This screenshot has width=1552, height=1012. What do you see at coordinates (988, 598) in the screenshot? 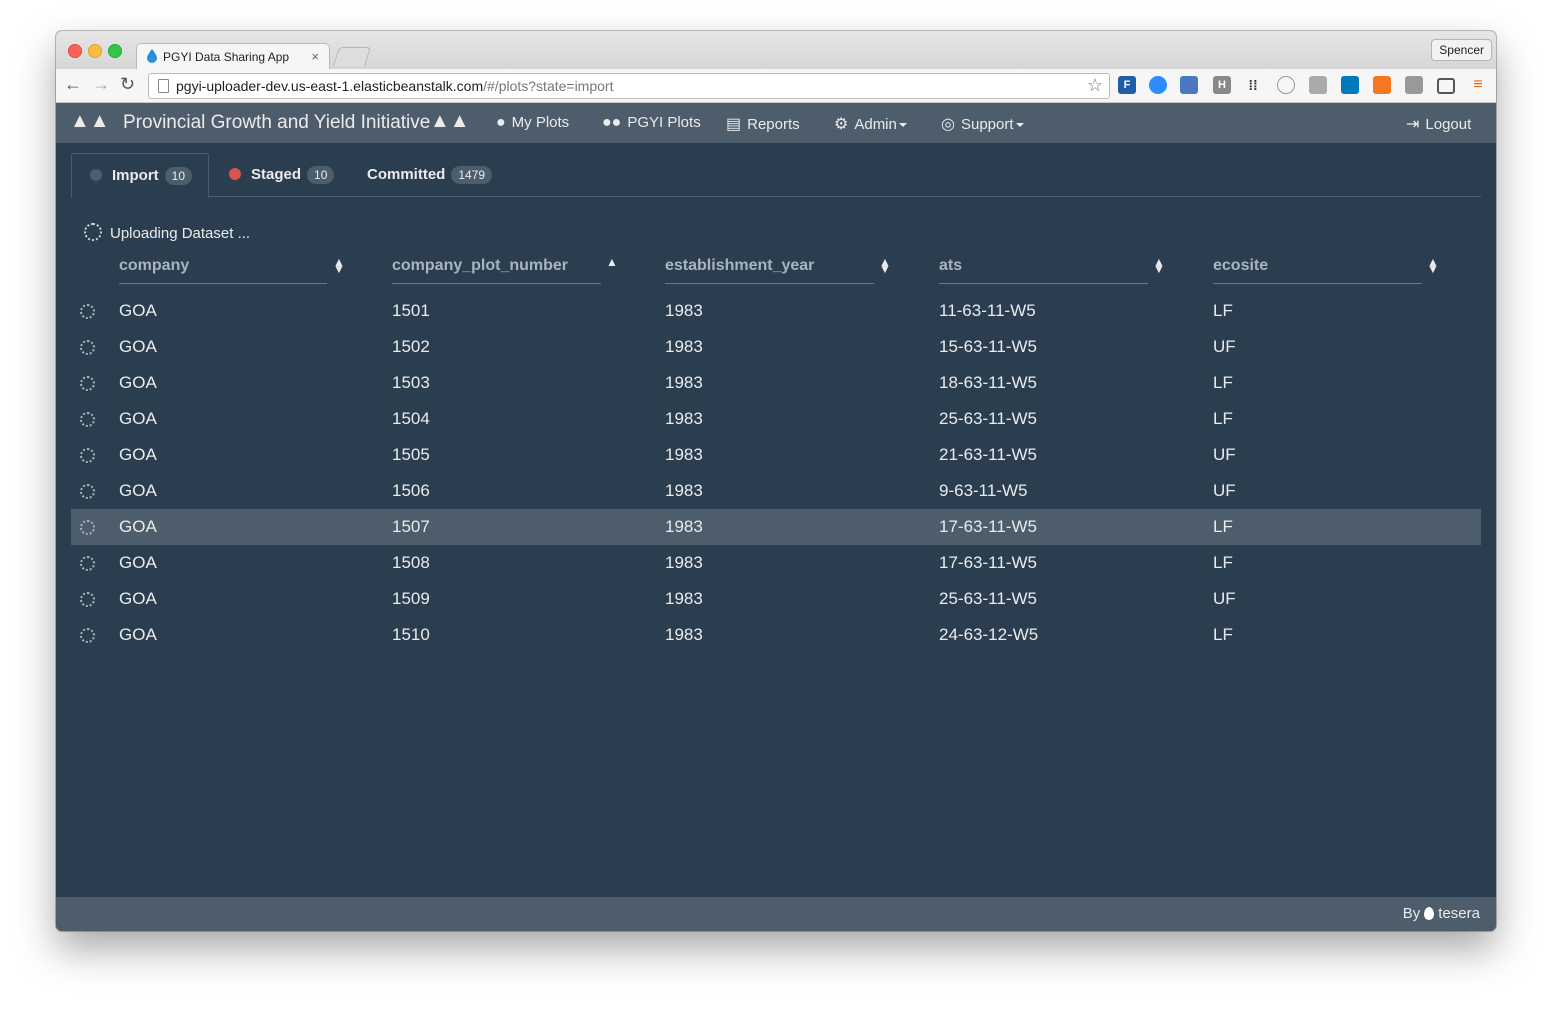
I see `ats-cell: 25-63-11-W5` at bounding box center [988, 598].